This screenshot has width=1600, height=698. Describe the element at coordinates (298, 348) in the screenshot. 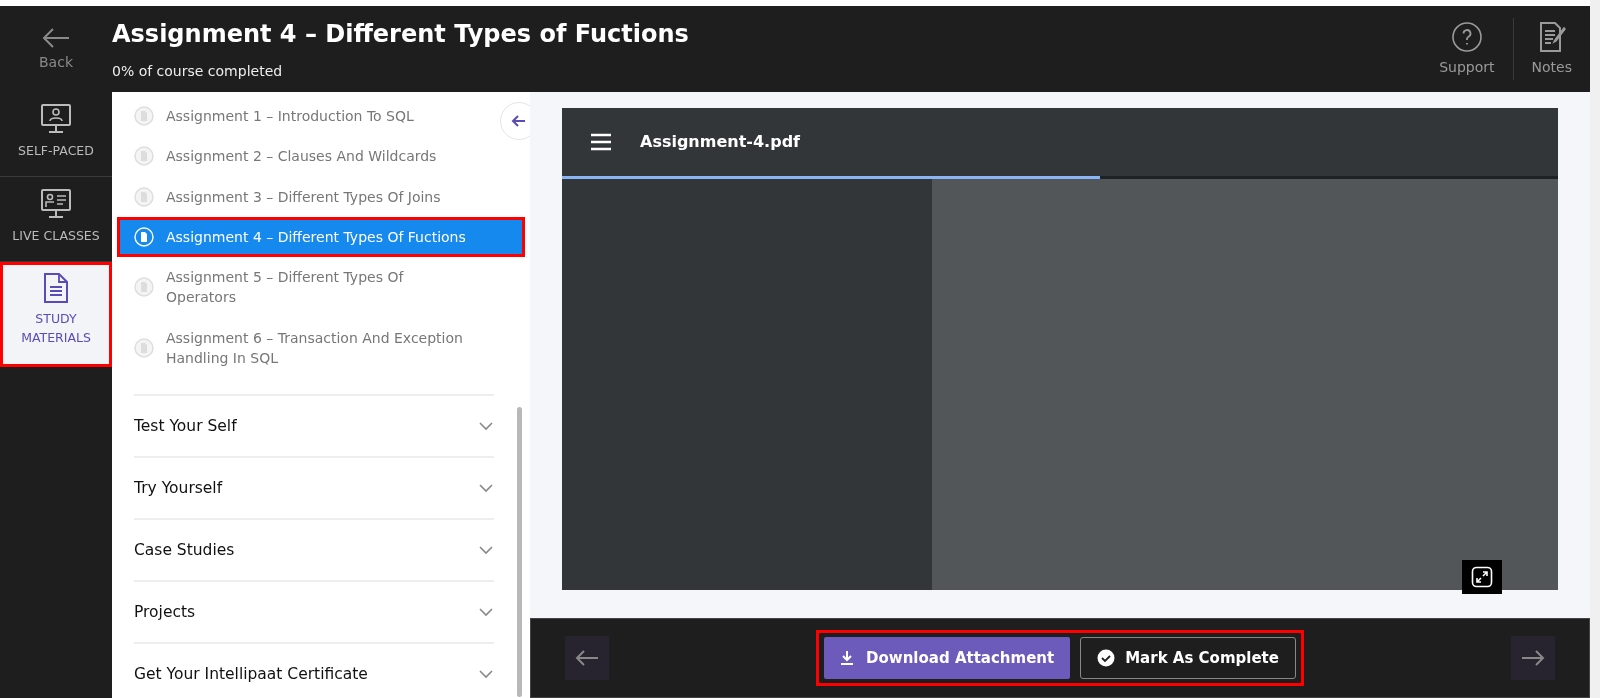

I see `assignment-item: Assignment 6 – Transaction And Exception Handling In SQL` at that location.